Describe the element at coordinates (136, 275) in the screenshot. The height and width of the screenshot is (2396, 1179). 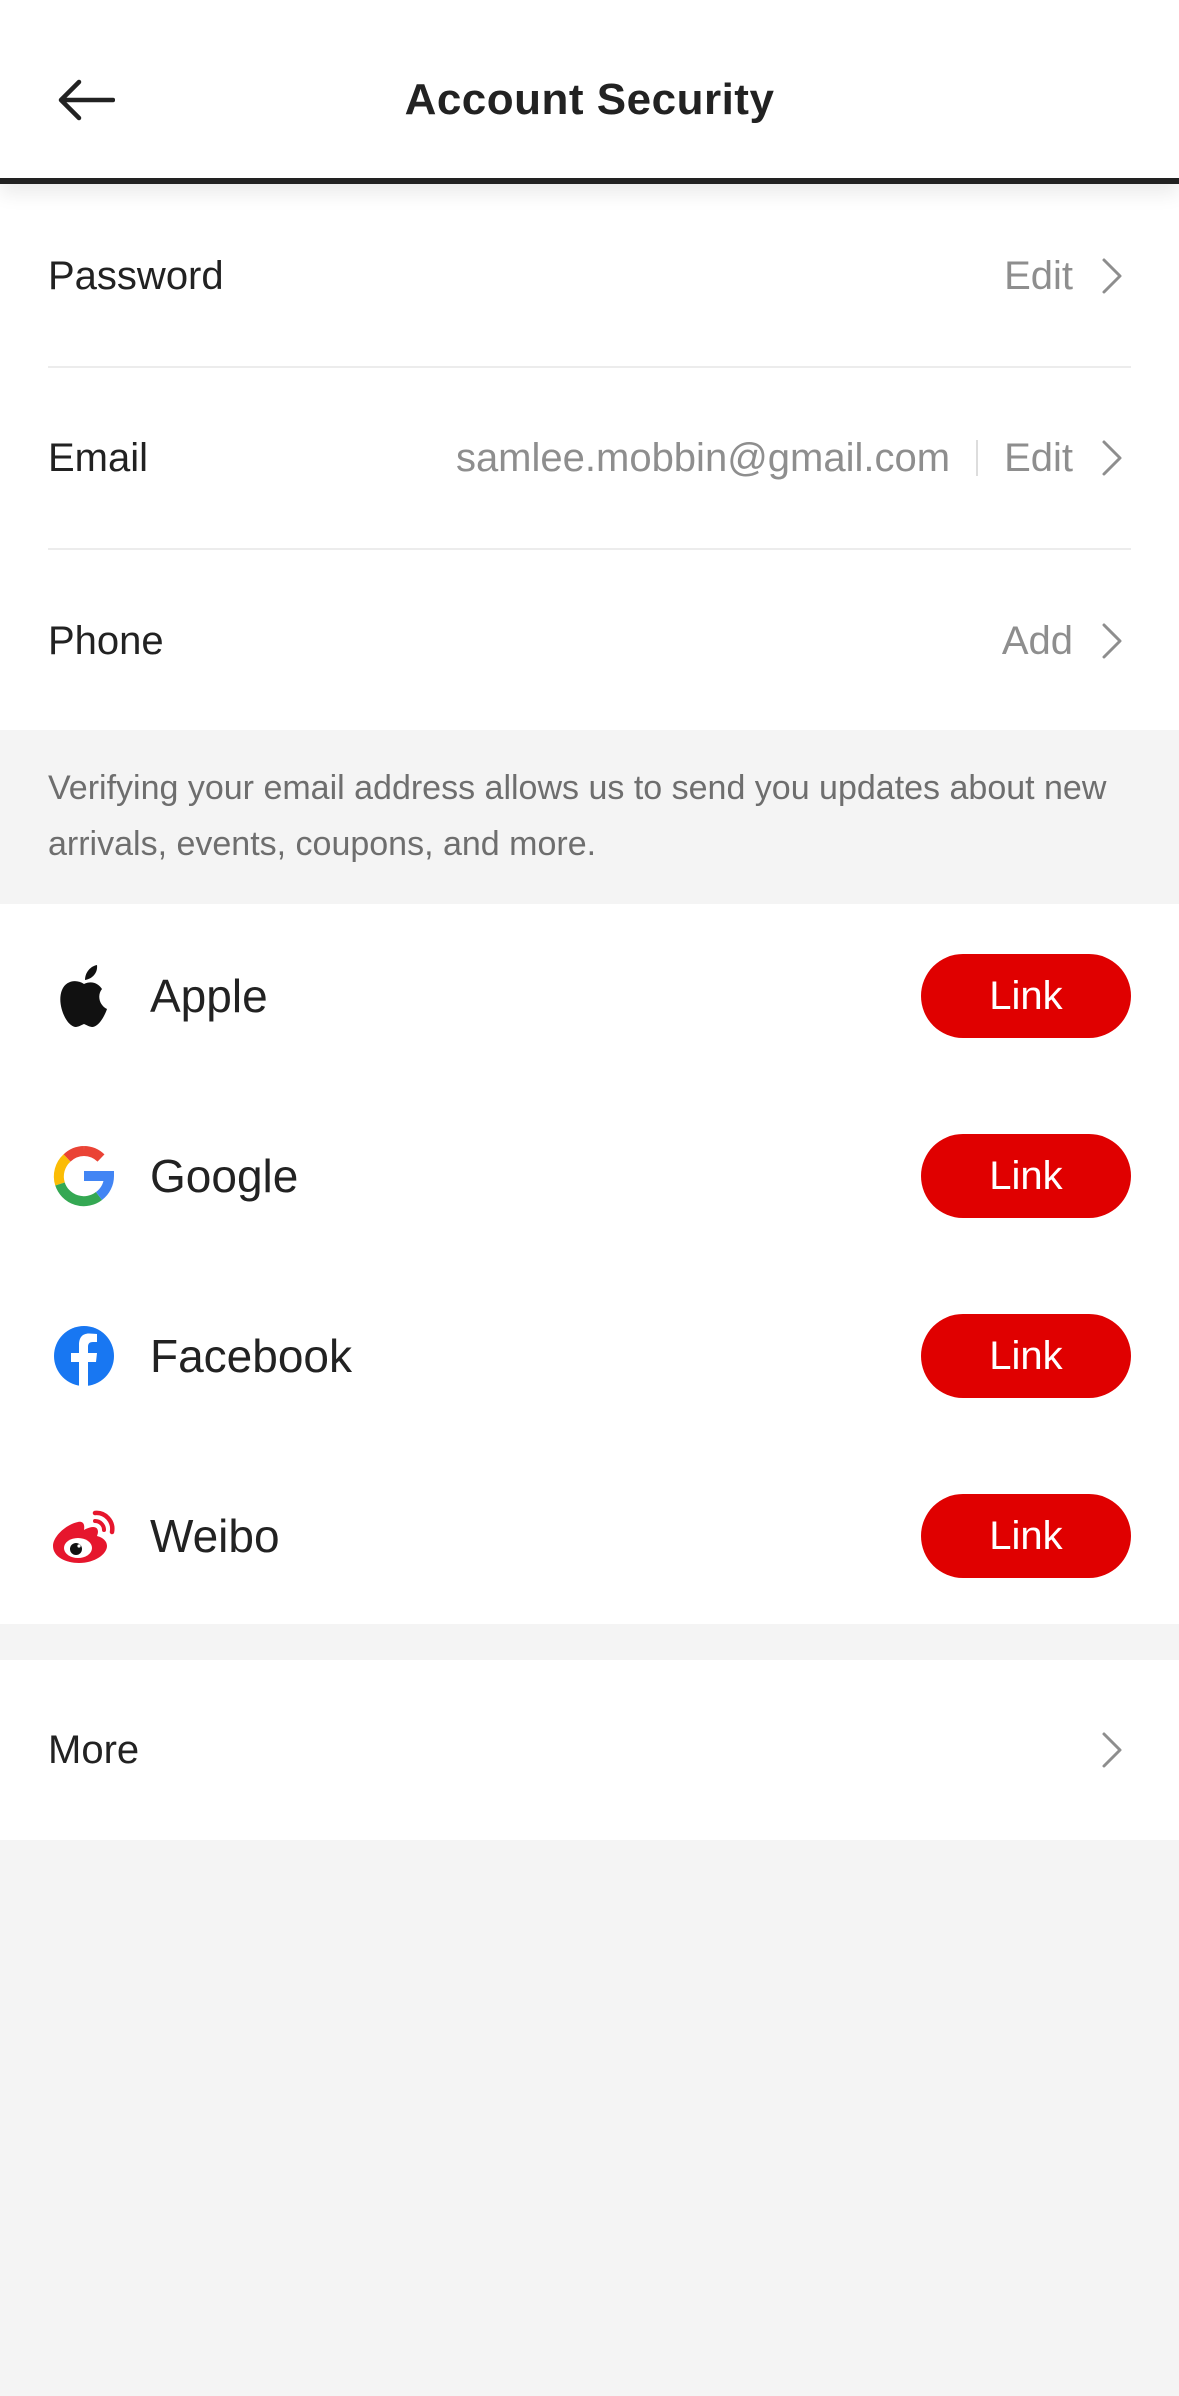
I see `row-label: Password` at that location.